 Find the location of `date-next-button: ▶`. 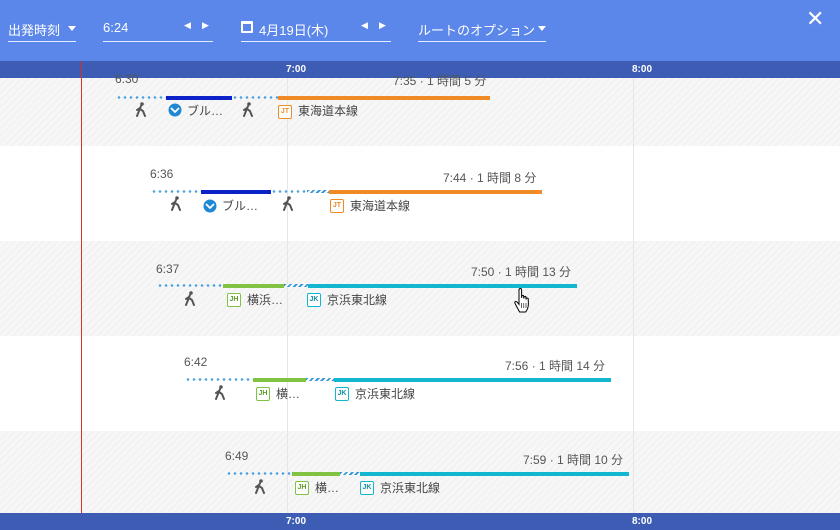

date-next-button: ▶ is located at coordinates (382, 25).